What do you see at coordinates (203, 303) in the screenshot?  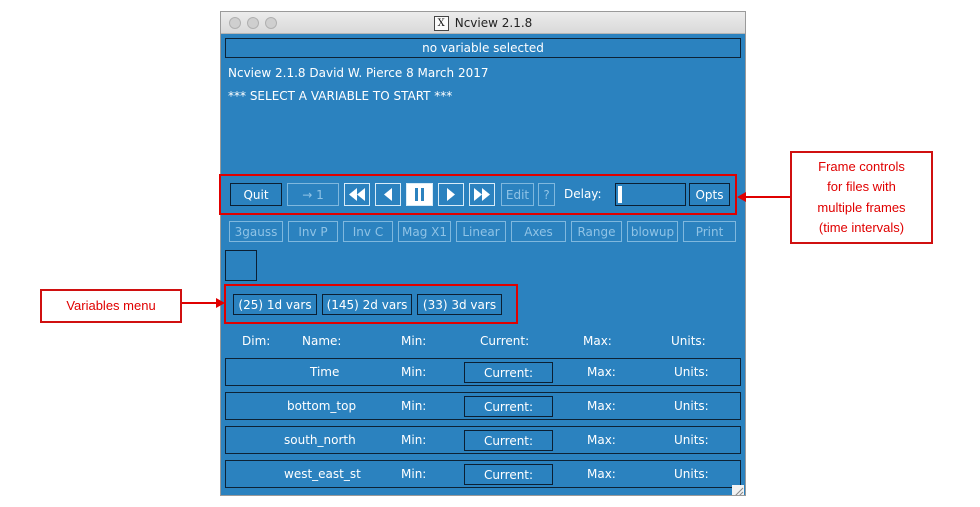 I see `arrow-to-variables-menu-icon` at bounding box center [203, 303].